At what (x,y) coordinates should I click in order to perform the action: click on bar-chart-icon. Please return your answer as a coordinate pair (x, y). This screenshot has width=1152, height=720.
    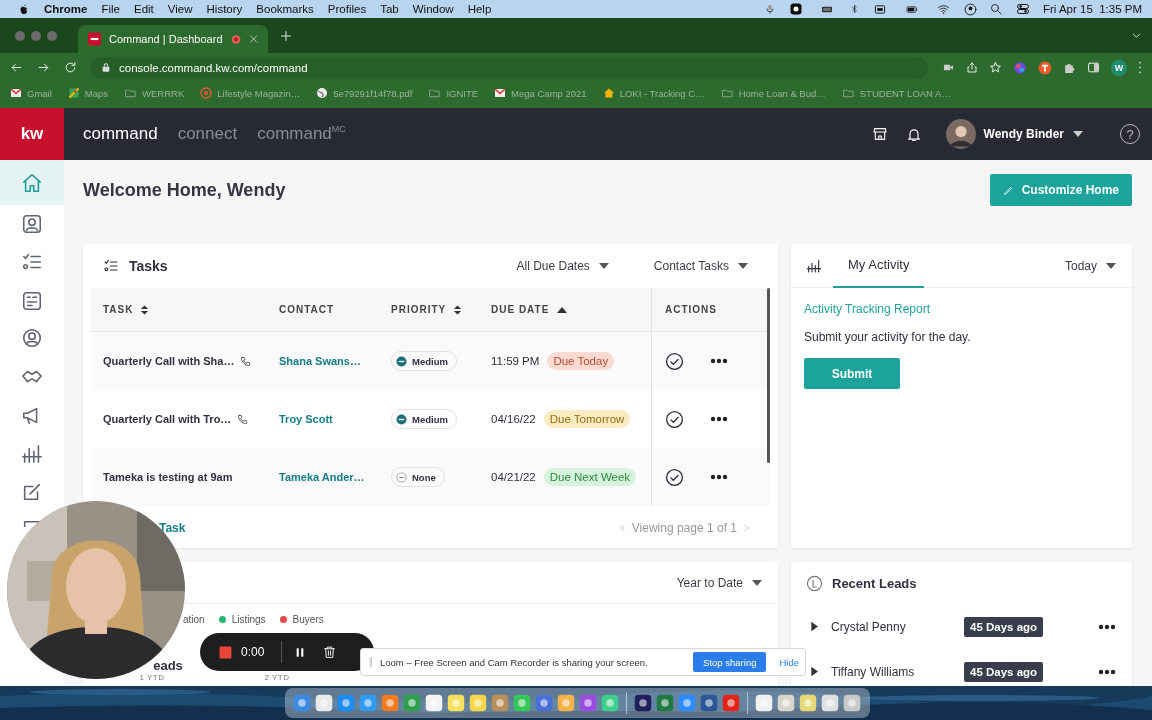
    Looking at the image, I should click on (32, 453).